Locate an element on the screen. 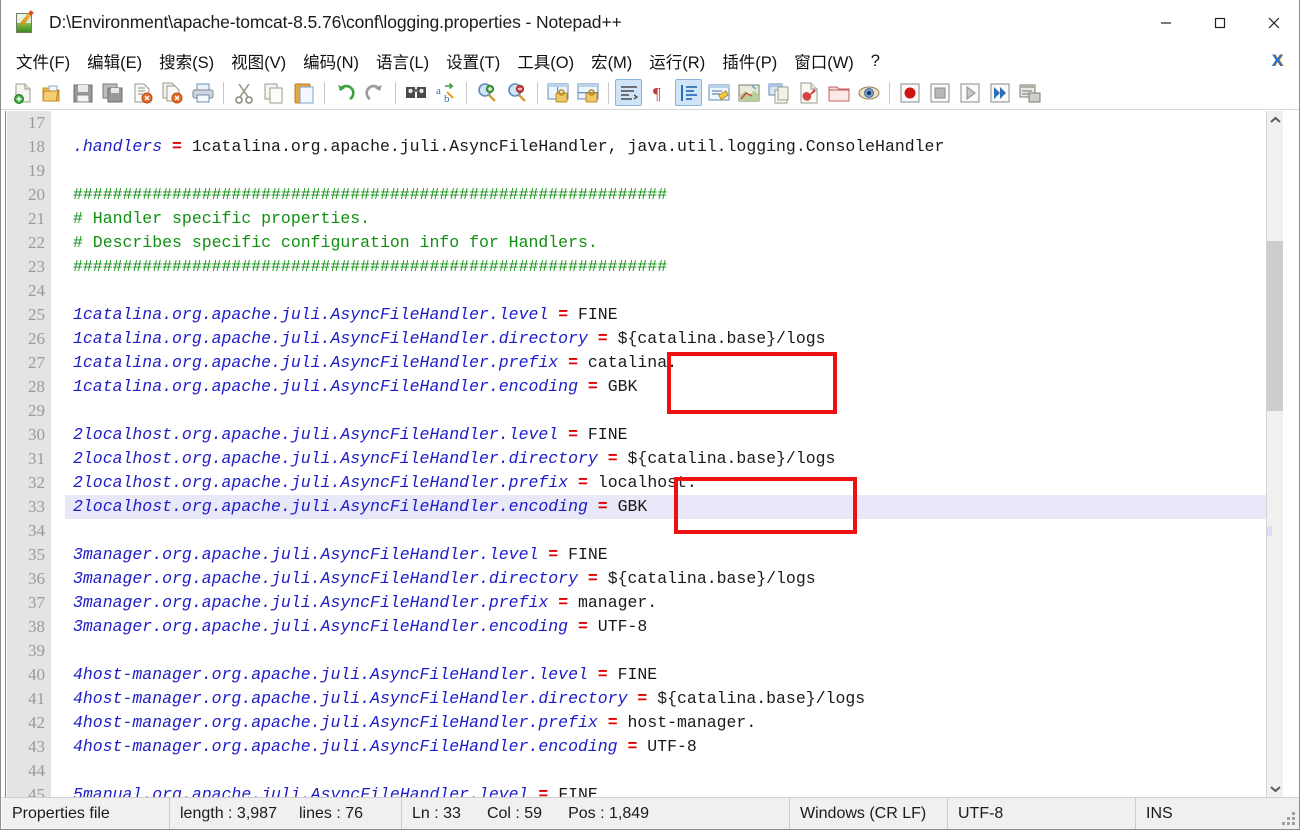 Image resolution: width=1300 pixels, height=830 pixels. macro-save-icon is located at coordinates (1029, 92).